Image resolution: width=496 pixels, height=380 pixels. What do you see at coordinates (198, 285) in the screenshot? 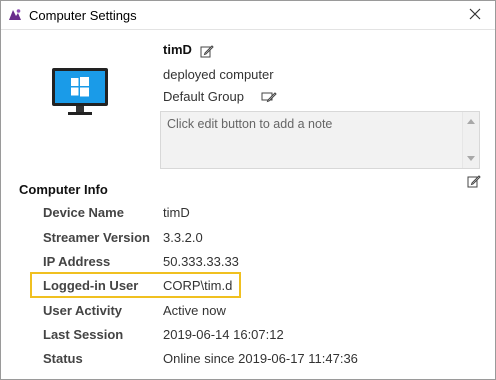
I see `info-value-logged-in-user: CORP\tim.d` at bounding box center [198, 285].